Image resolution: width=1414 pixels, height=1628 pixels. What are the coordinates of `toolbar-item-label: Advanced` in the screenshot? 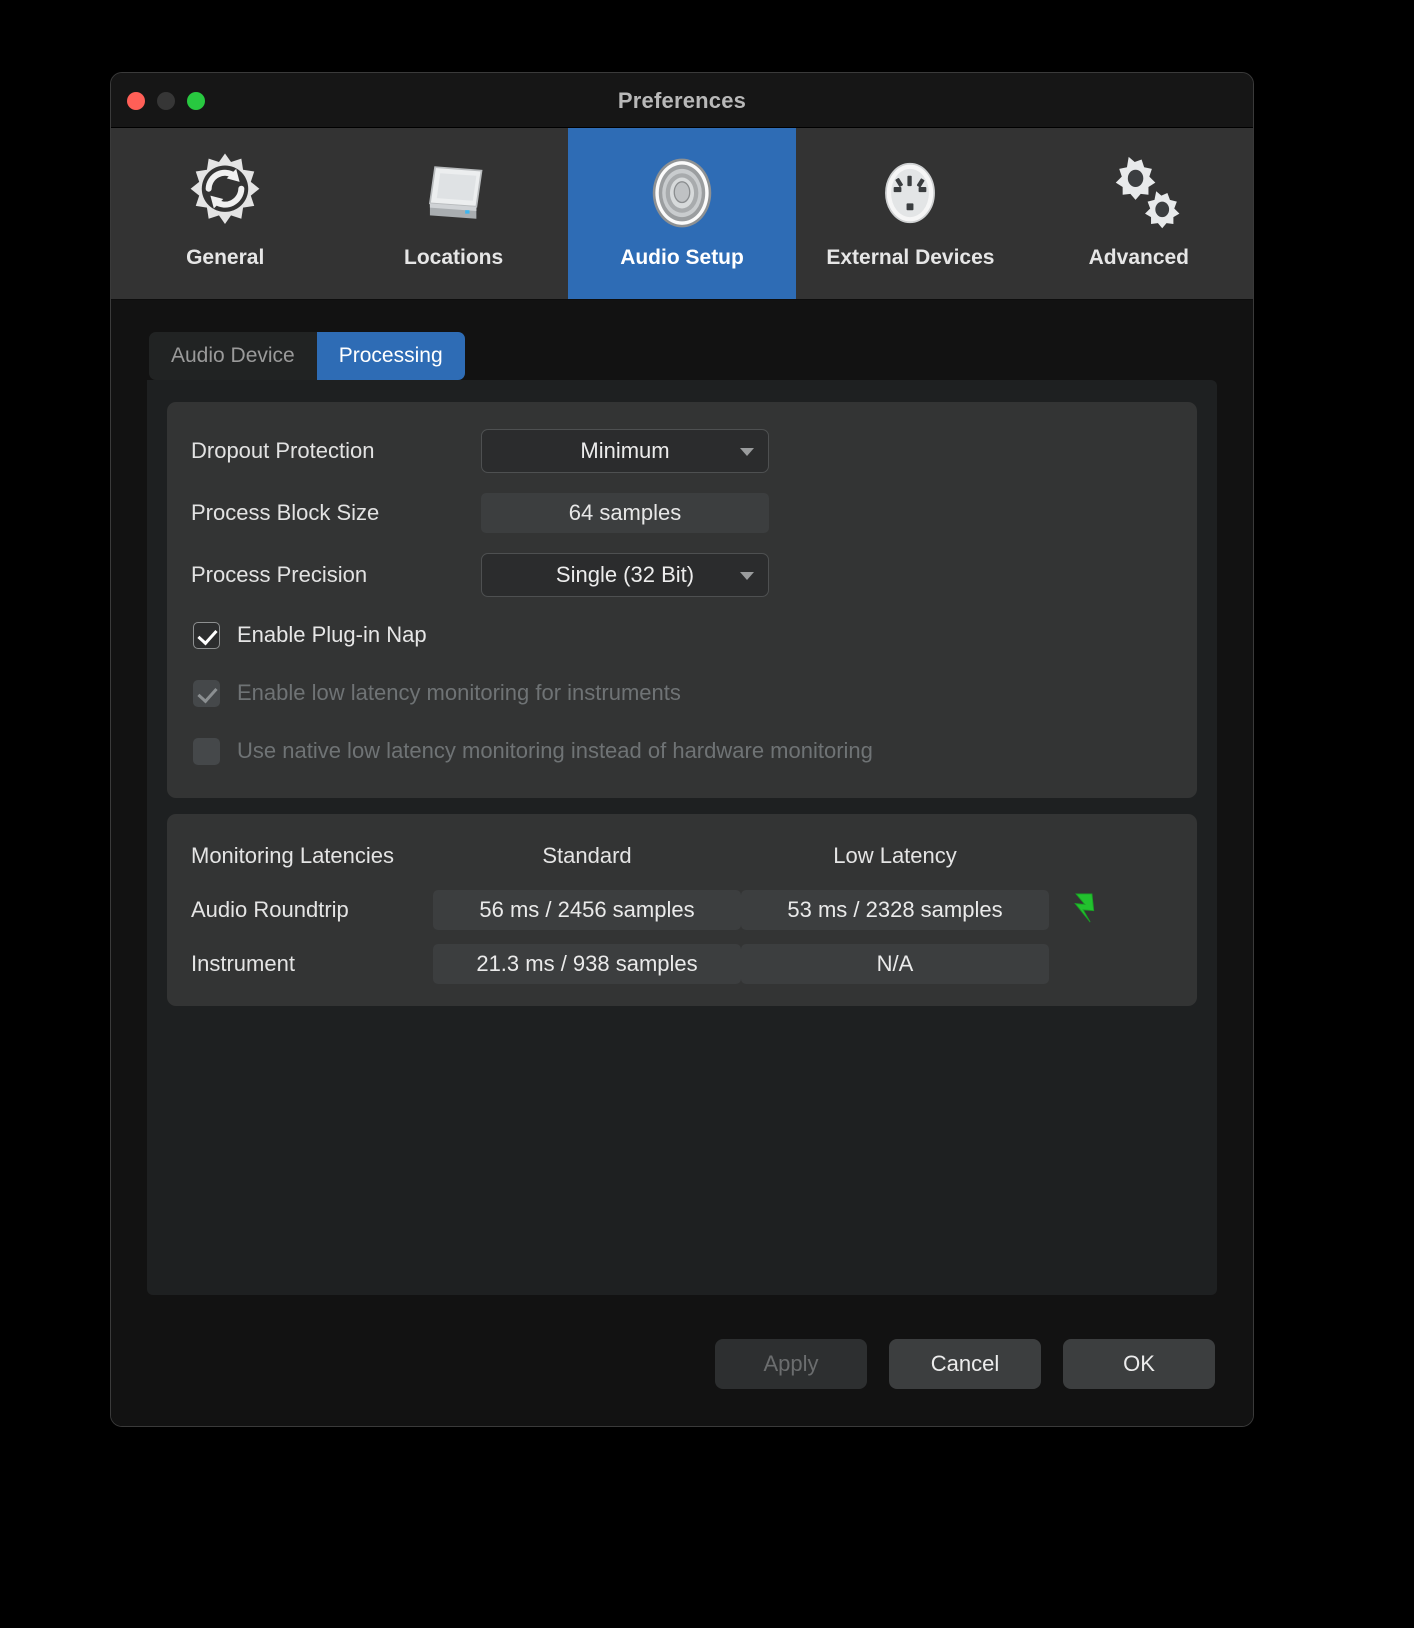 It's located at (1139, 257).